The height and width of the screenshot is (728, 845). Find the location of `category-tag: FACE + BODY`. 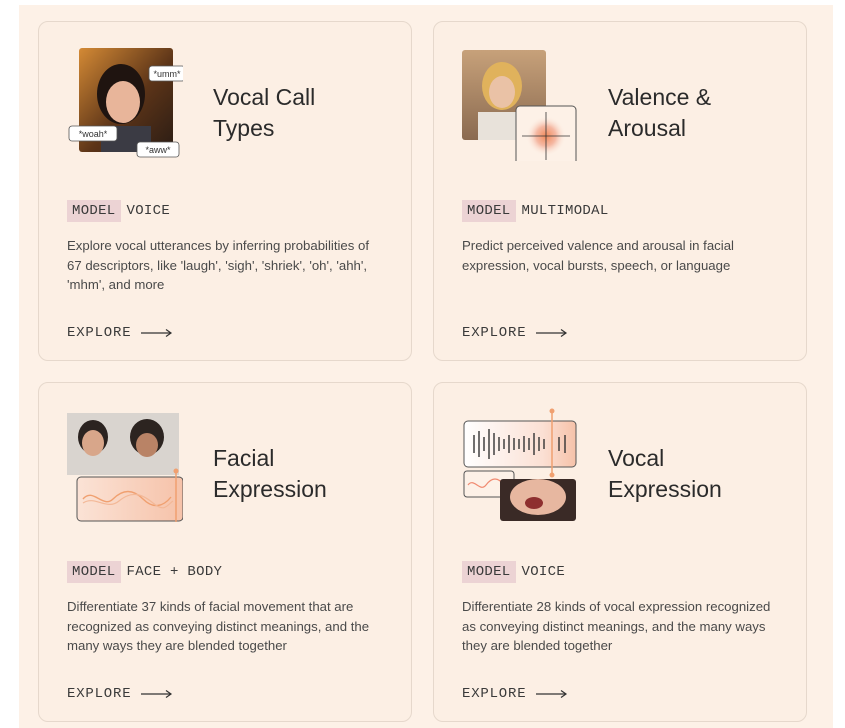

category-tag: FACE + BODY is located at coordinates (174, 572).